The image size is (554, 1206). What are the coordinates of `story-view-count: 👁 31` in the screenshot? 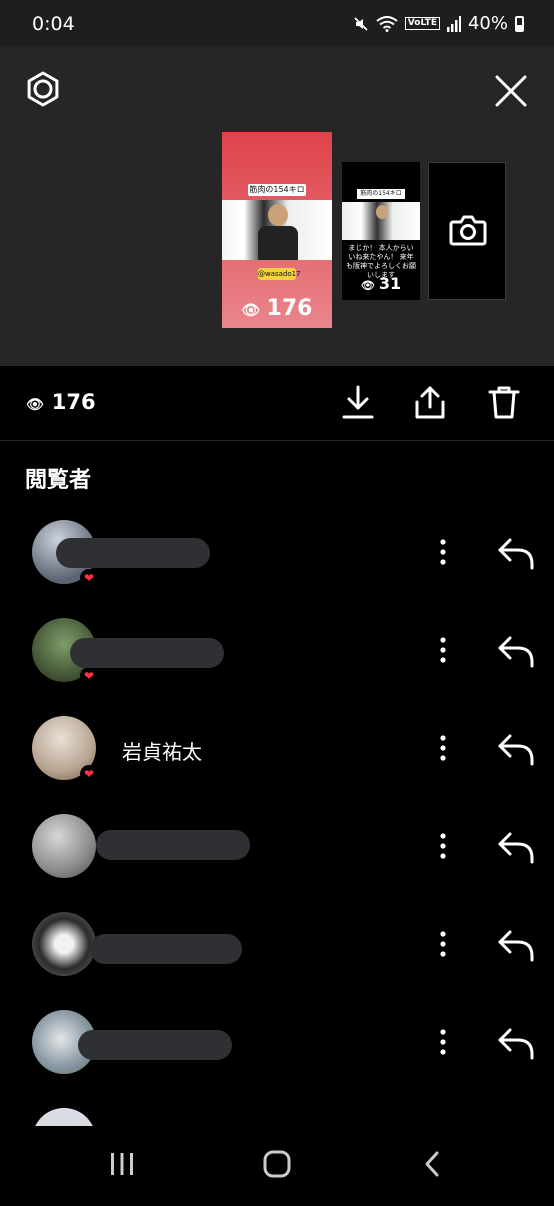 It's located at (381, 283).